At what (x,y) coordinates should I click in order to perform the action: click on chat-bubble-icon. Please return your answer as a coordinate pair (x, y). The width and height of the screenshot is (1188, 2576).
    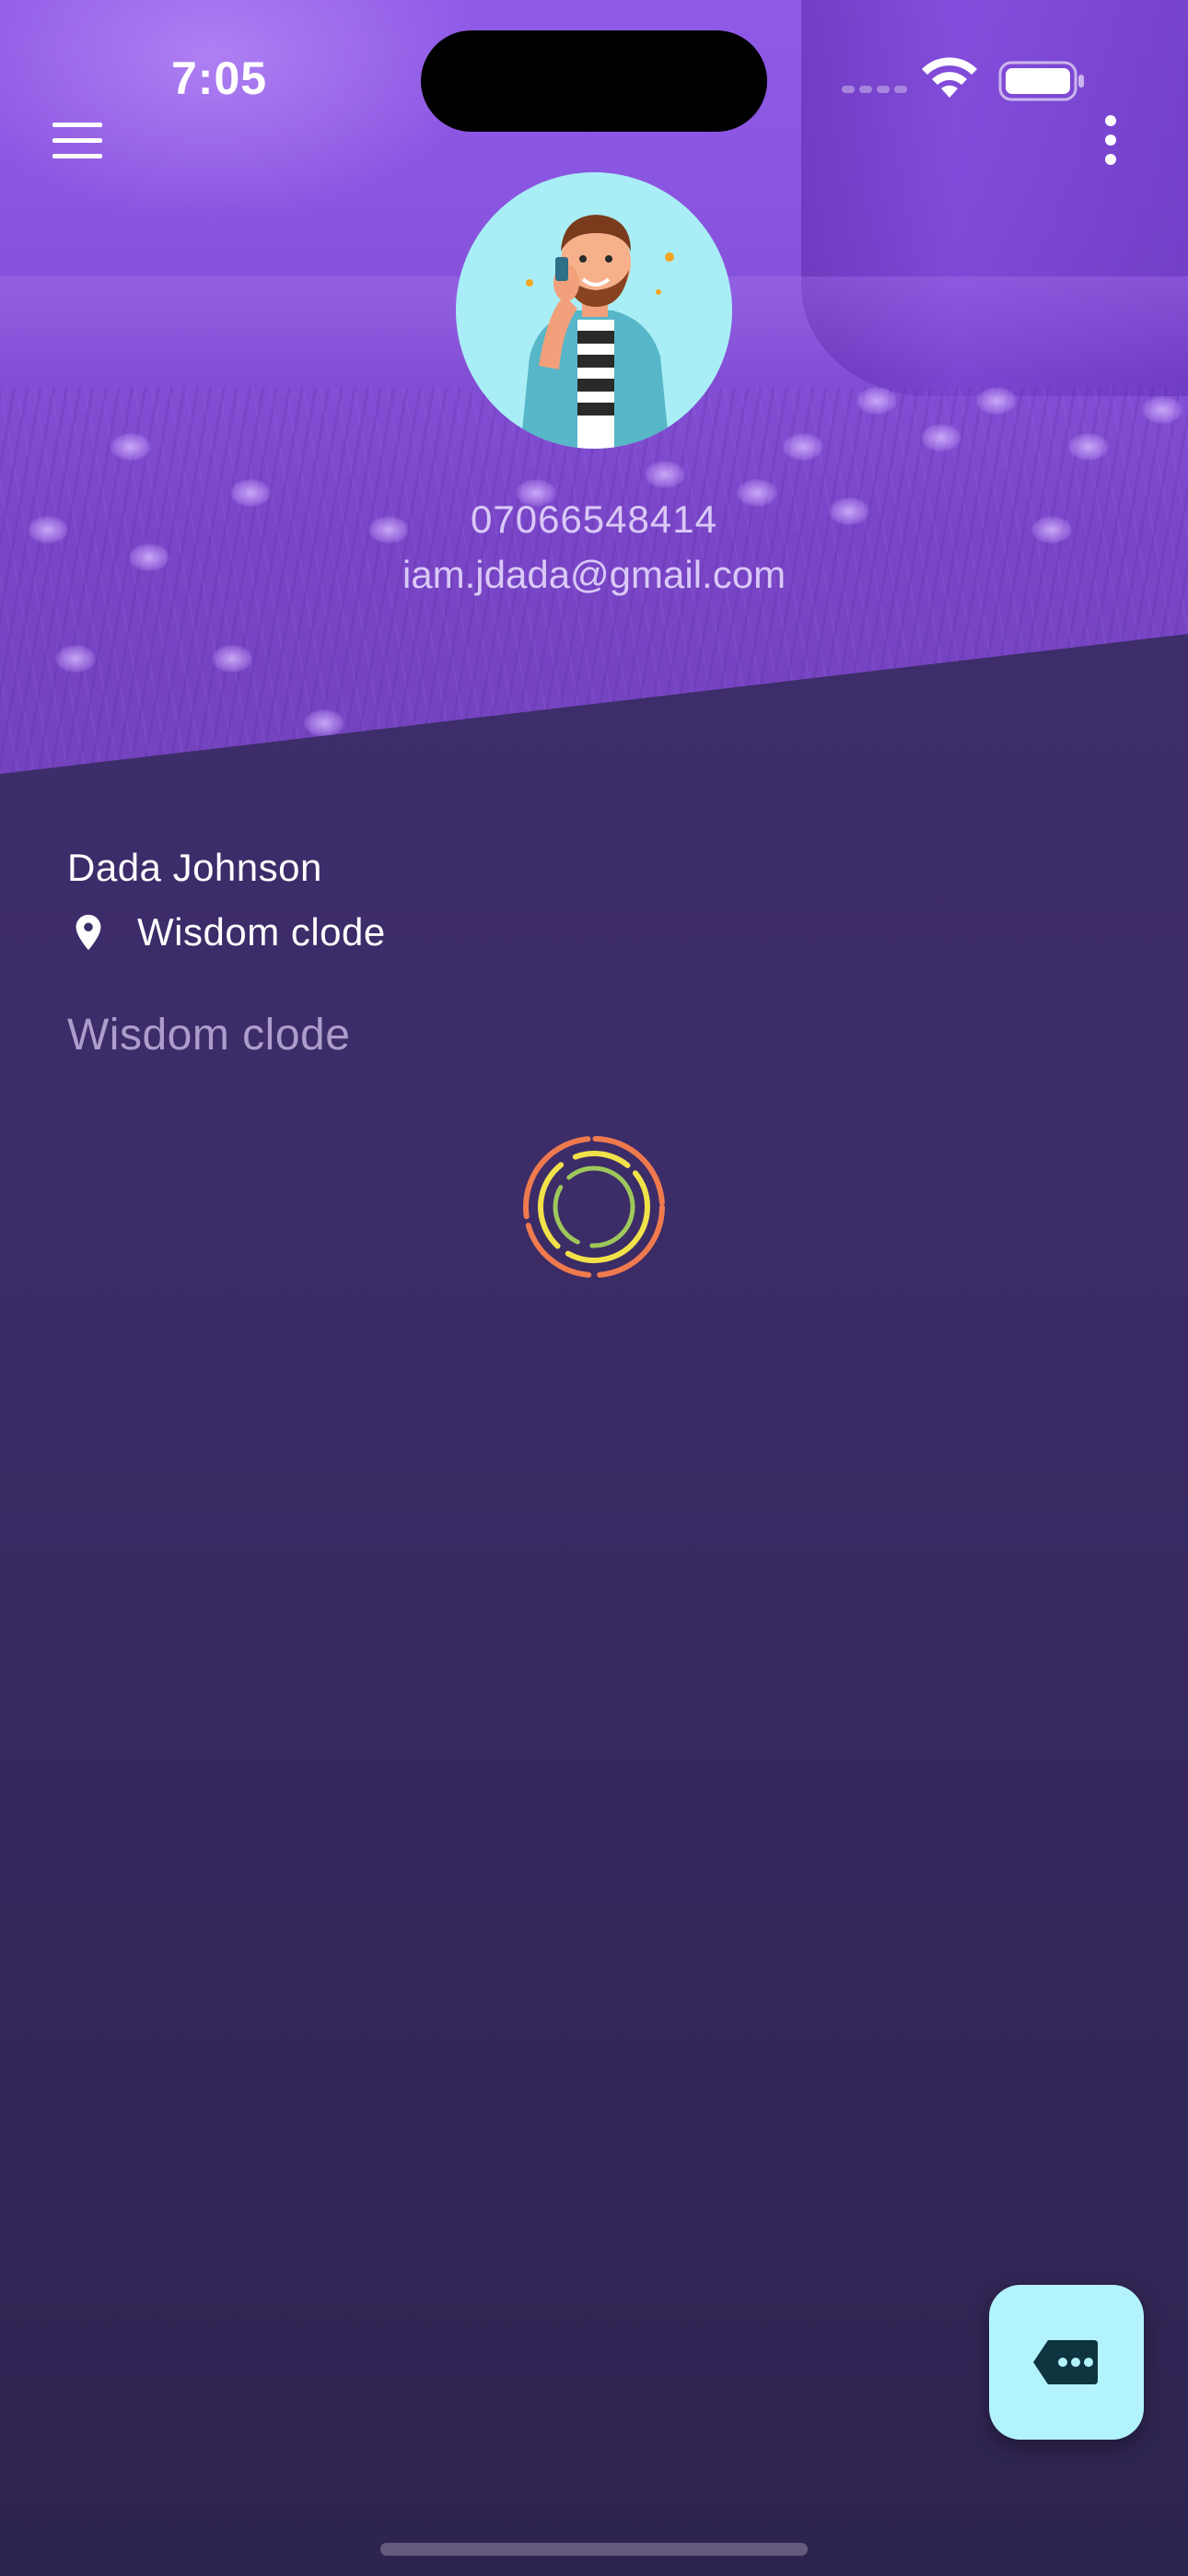
    Looking at the image, I should click on (1065, 2362).